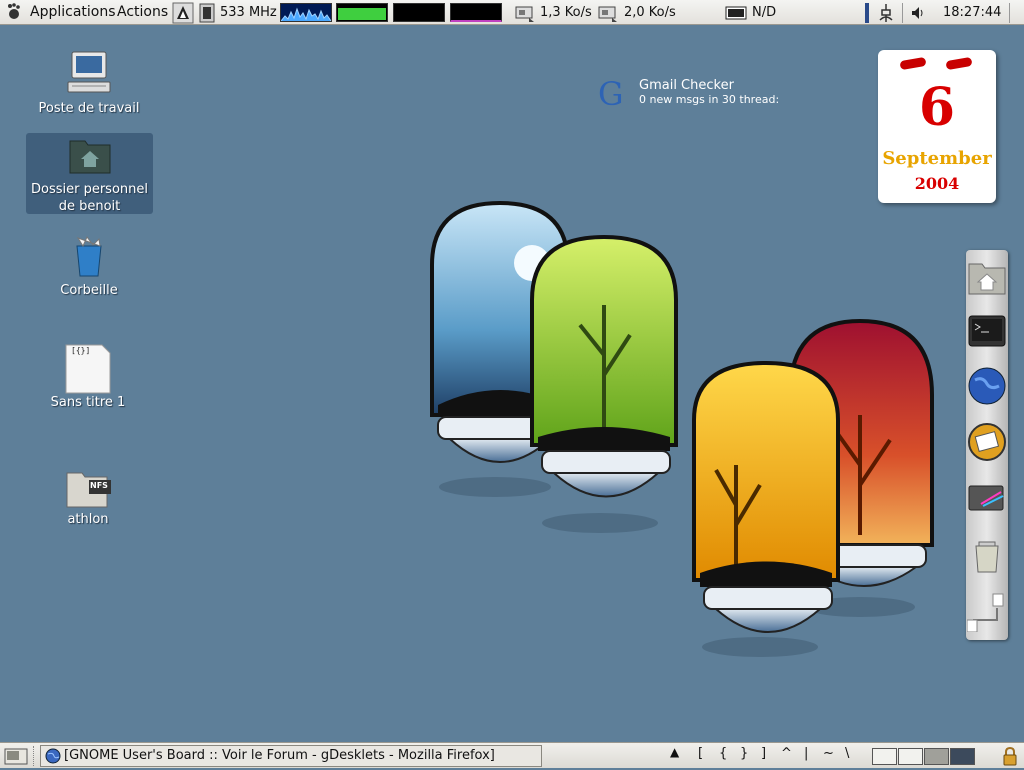  I want to click on keyboard-char: ~, so click(828, 753).